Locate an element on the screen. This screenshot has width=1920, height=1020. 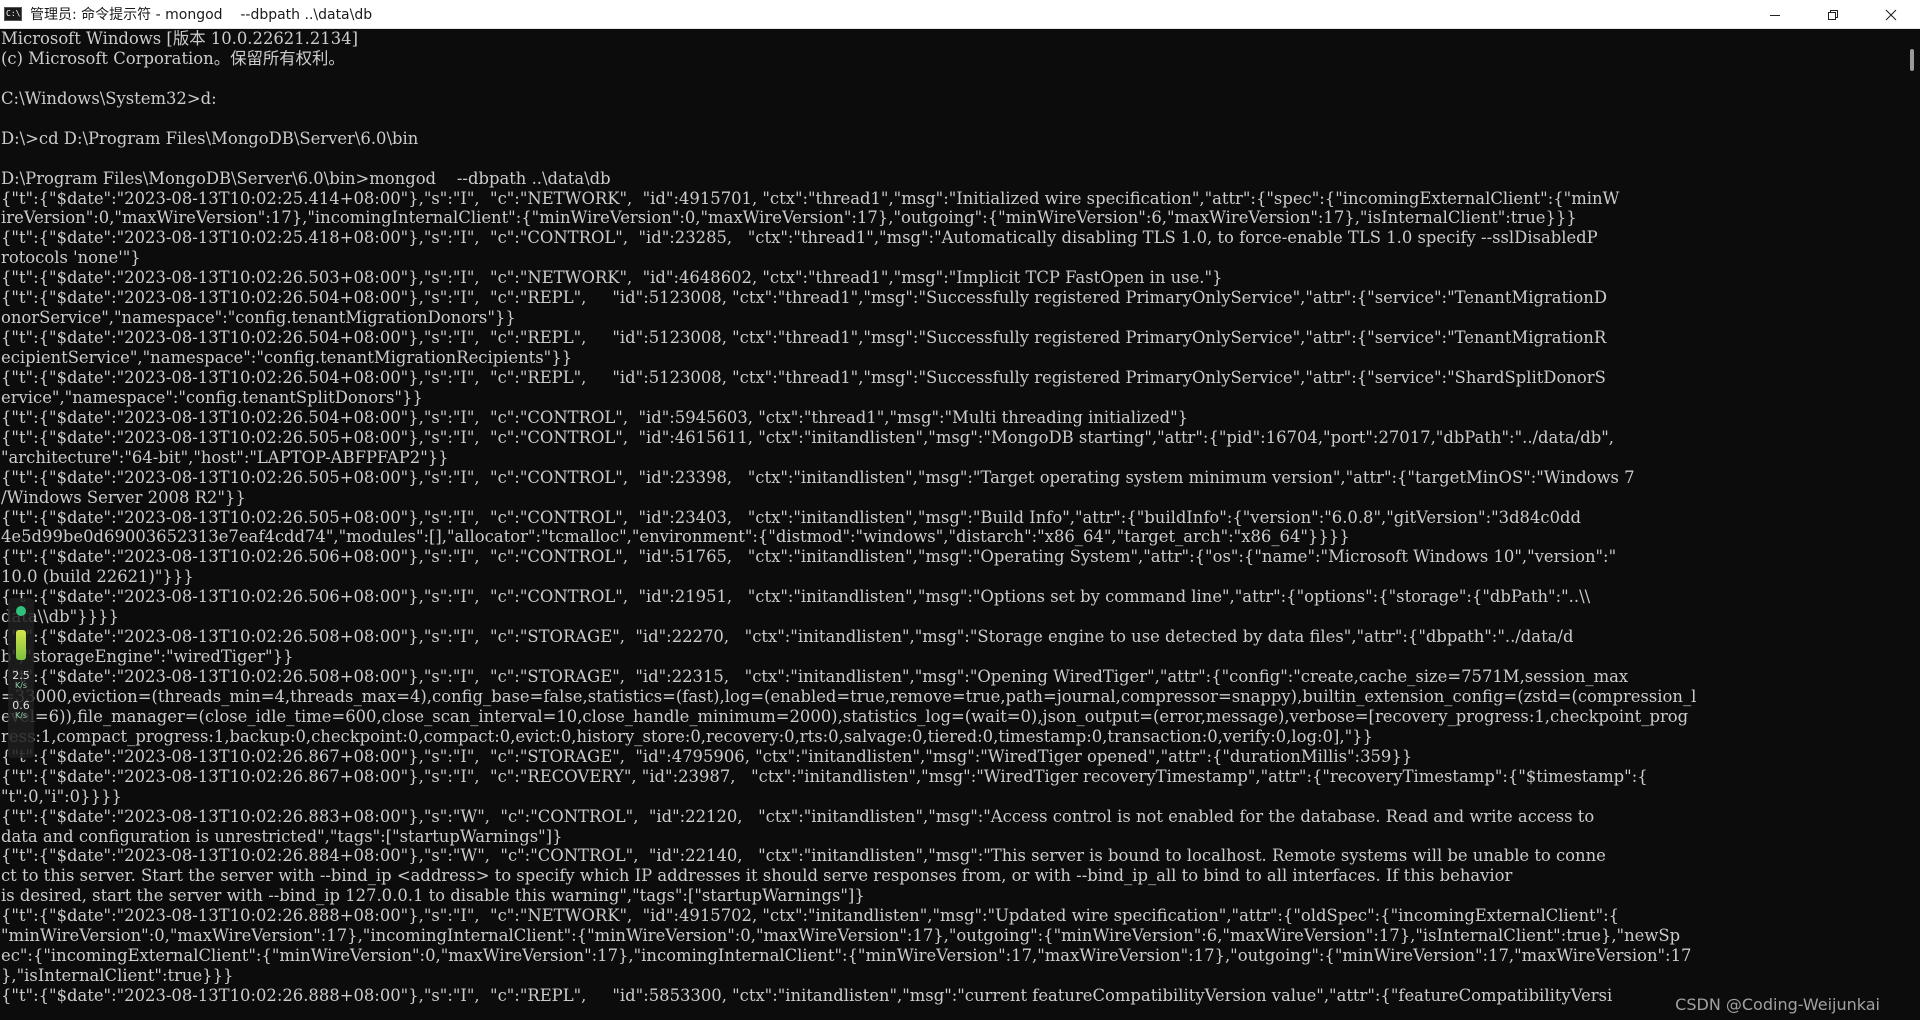
cmd-icon: C:\ is located at coordinates (13, 14).